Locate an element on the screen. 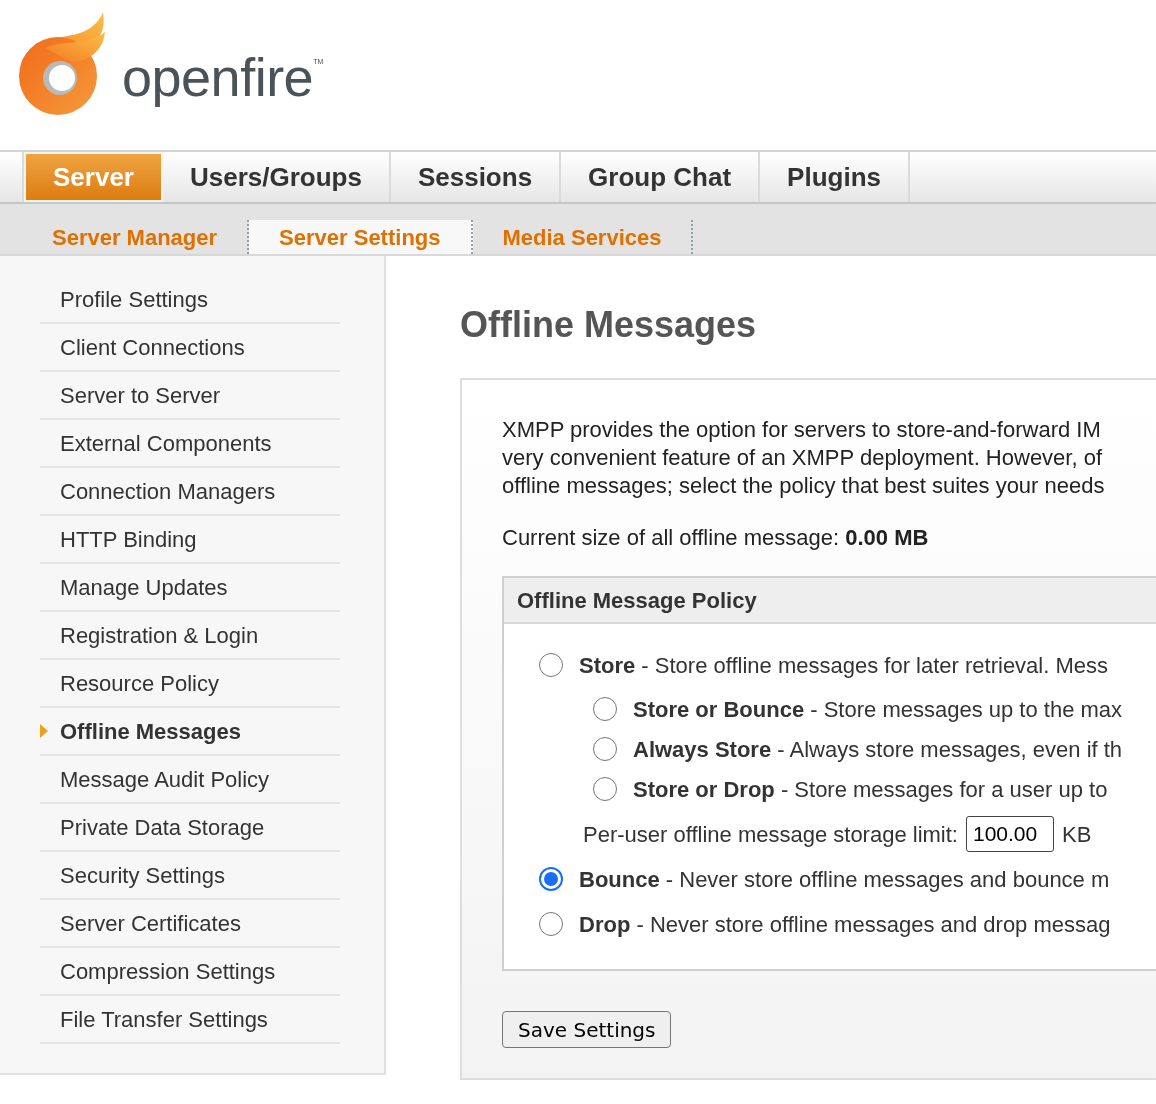  sidebar-item: Client Connections is located at coordinates (190, 348).